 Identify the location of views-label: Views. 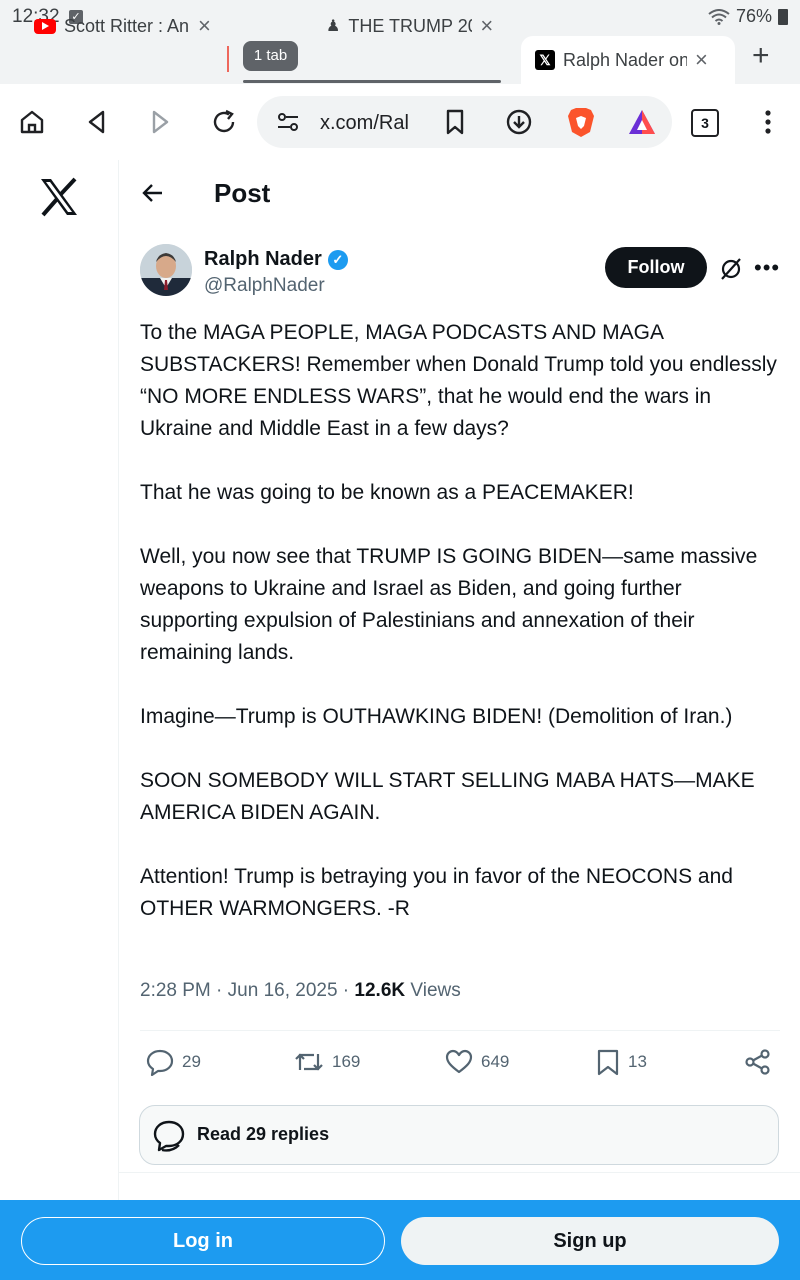
(435, 990).